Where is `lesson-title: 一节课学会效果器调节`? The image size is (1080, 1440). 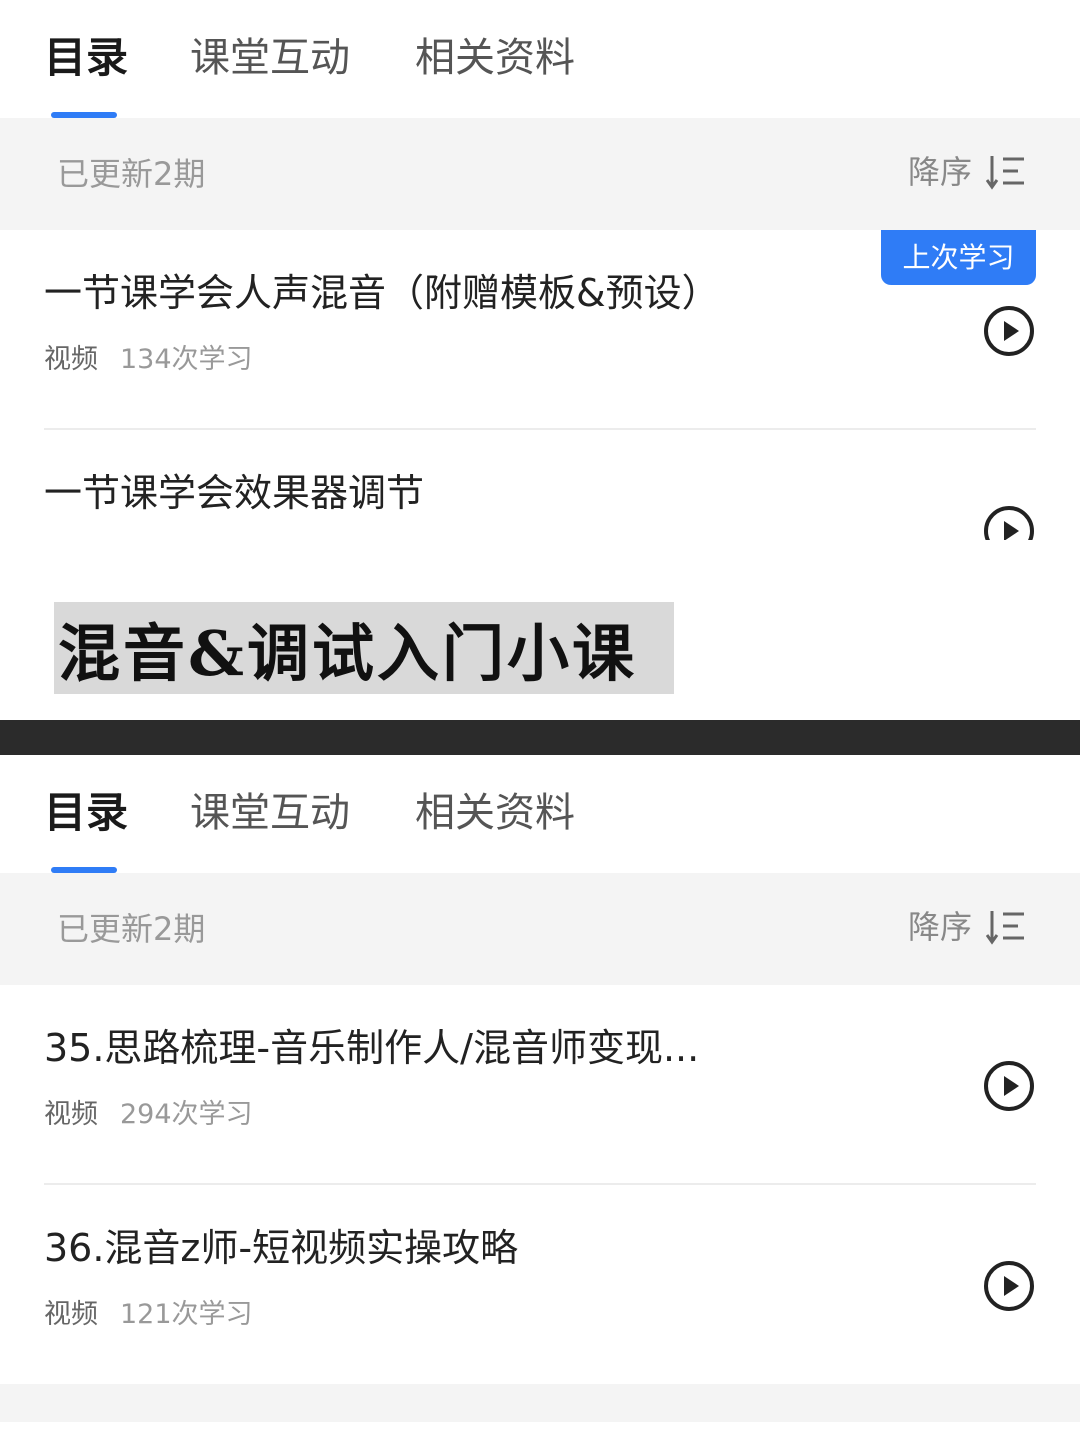
lesson-title: 一节课学会效果器调节 is located at coordinates (234, 493).